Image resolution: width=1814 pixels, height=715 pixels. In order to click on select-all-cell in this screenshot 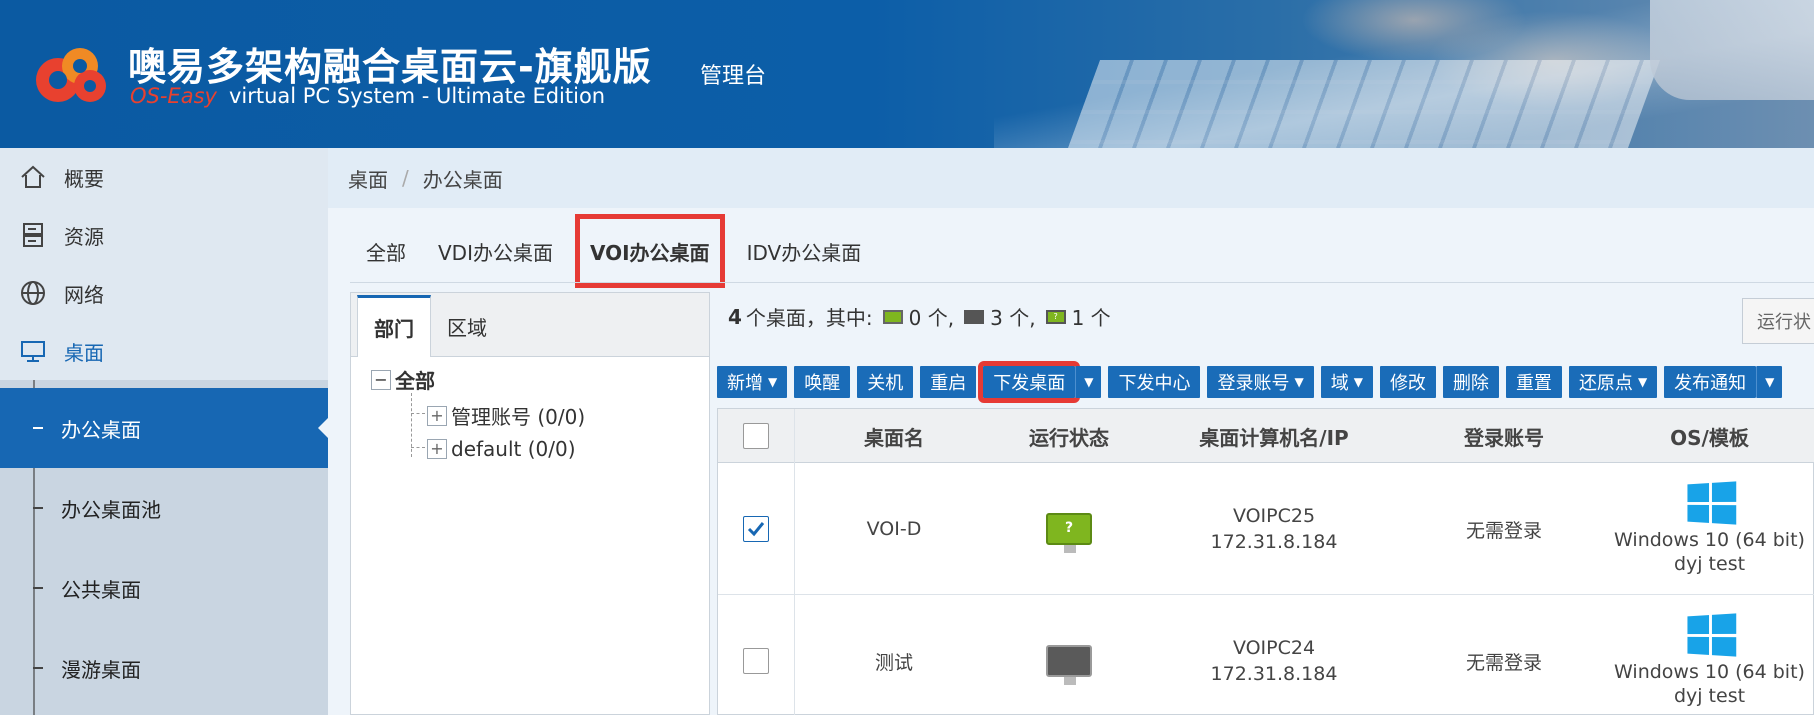, I will do `click(756, 436)`.